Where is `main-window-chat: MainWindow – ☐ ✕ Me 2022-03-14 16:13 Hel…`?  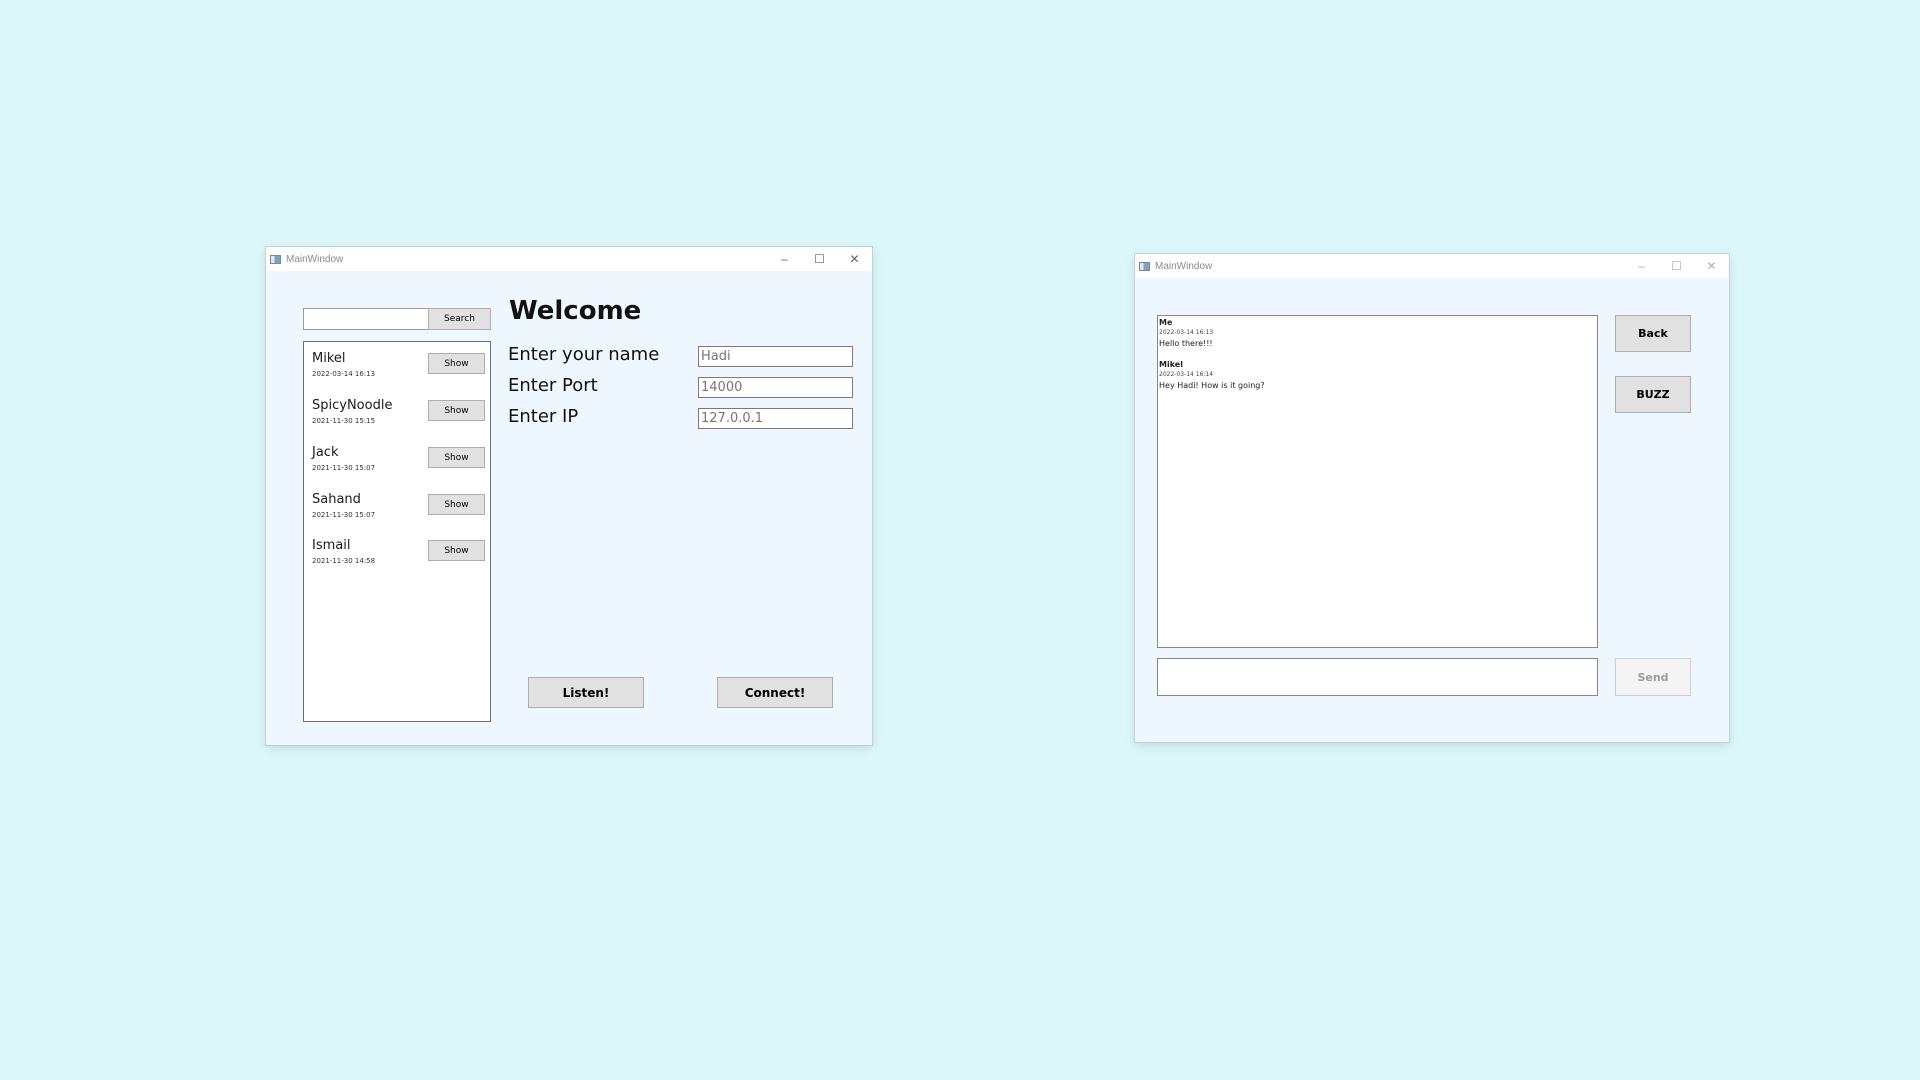
main-window-chat: MainWindow – ☐ ✕ Me 2022-03-14 16:13 Hel… is located at coordinates (1432, 498).